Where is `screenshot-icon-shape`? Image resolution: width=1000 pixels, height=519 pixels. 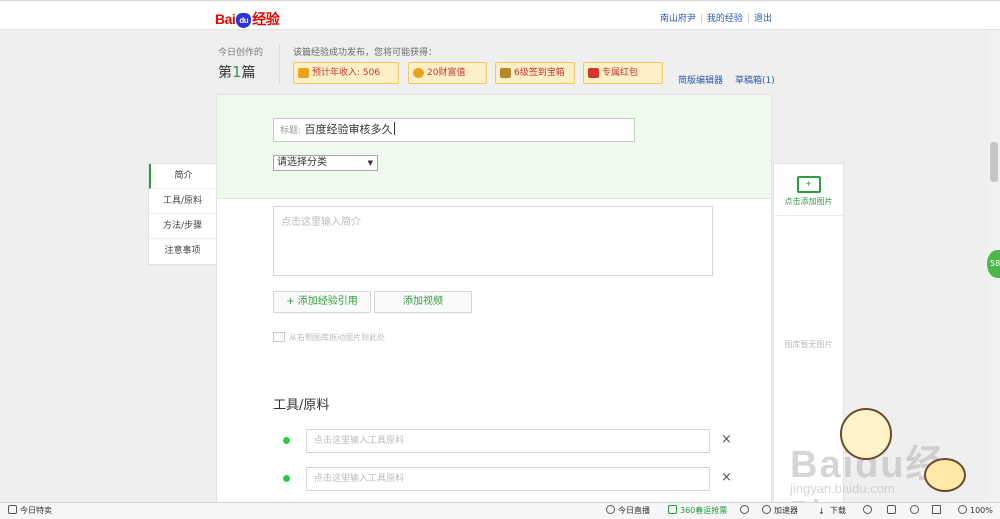
screenshot-icon-shape is located at coordinates (891, 509).